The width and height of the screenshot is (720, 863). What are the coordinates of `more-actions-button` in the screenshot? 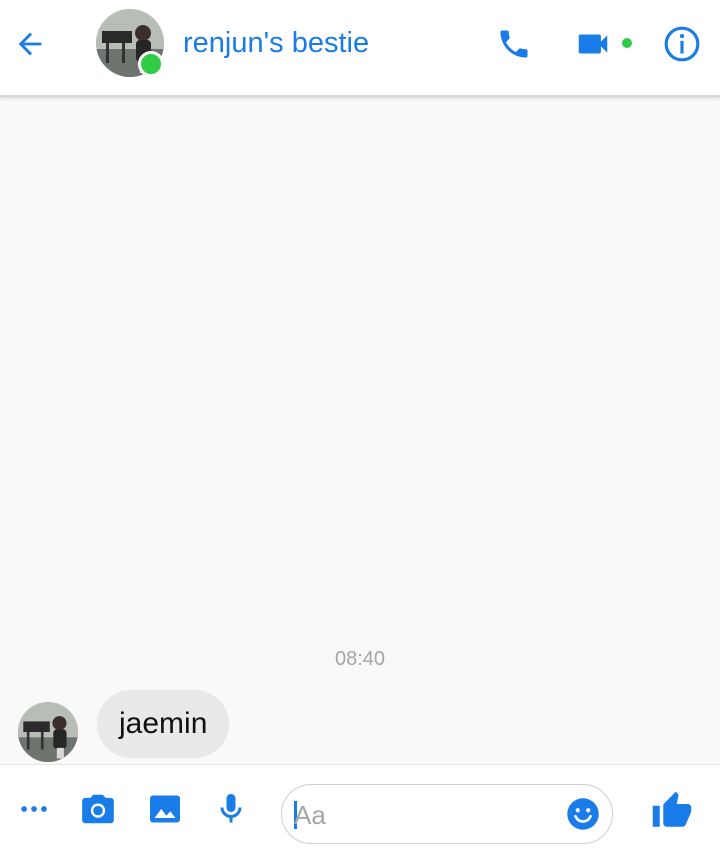 It's located at (34, 809).